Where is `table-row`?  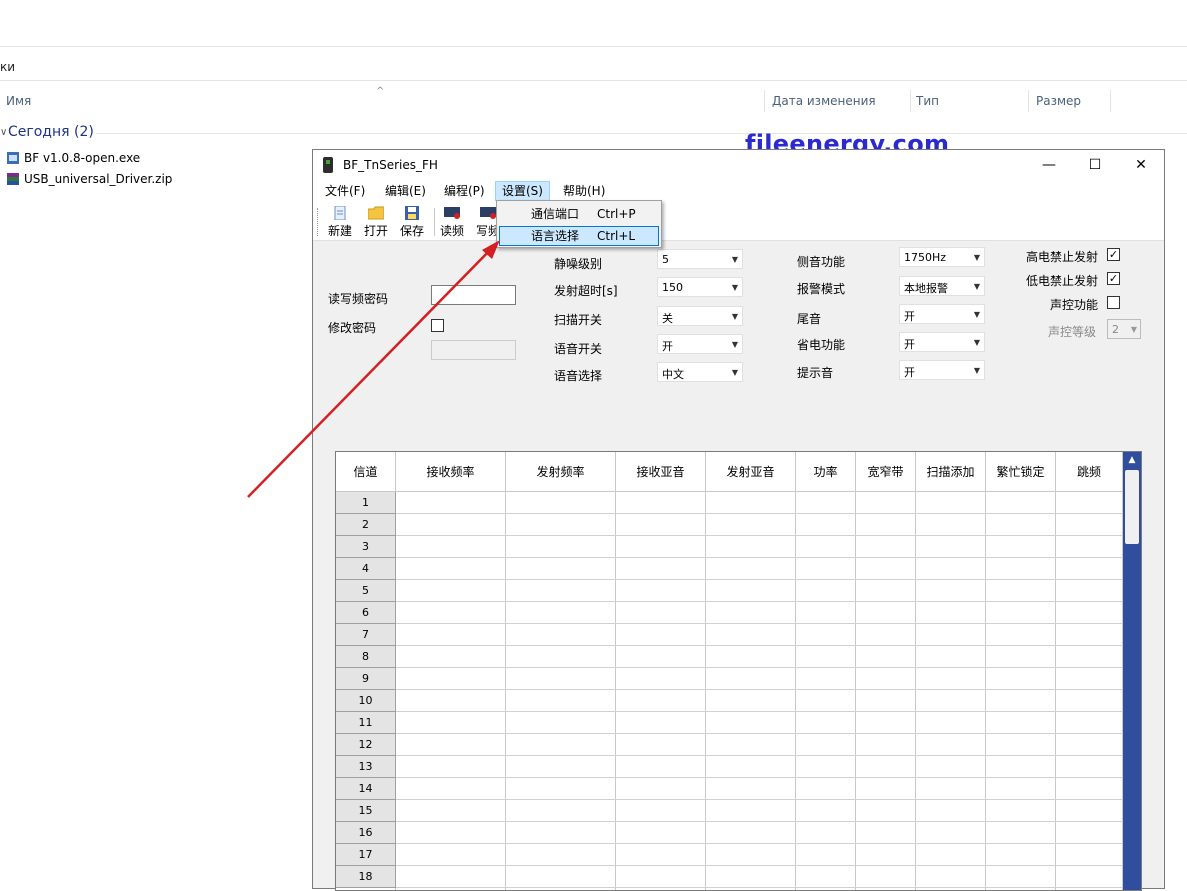 table-row is located at coordinates (759, 887).